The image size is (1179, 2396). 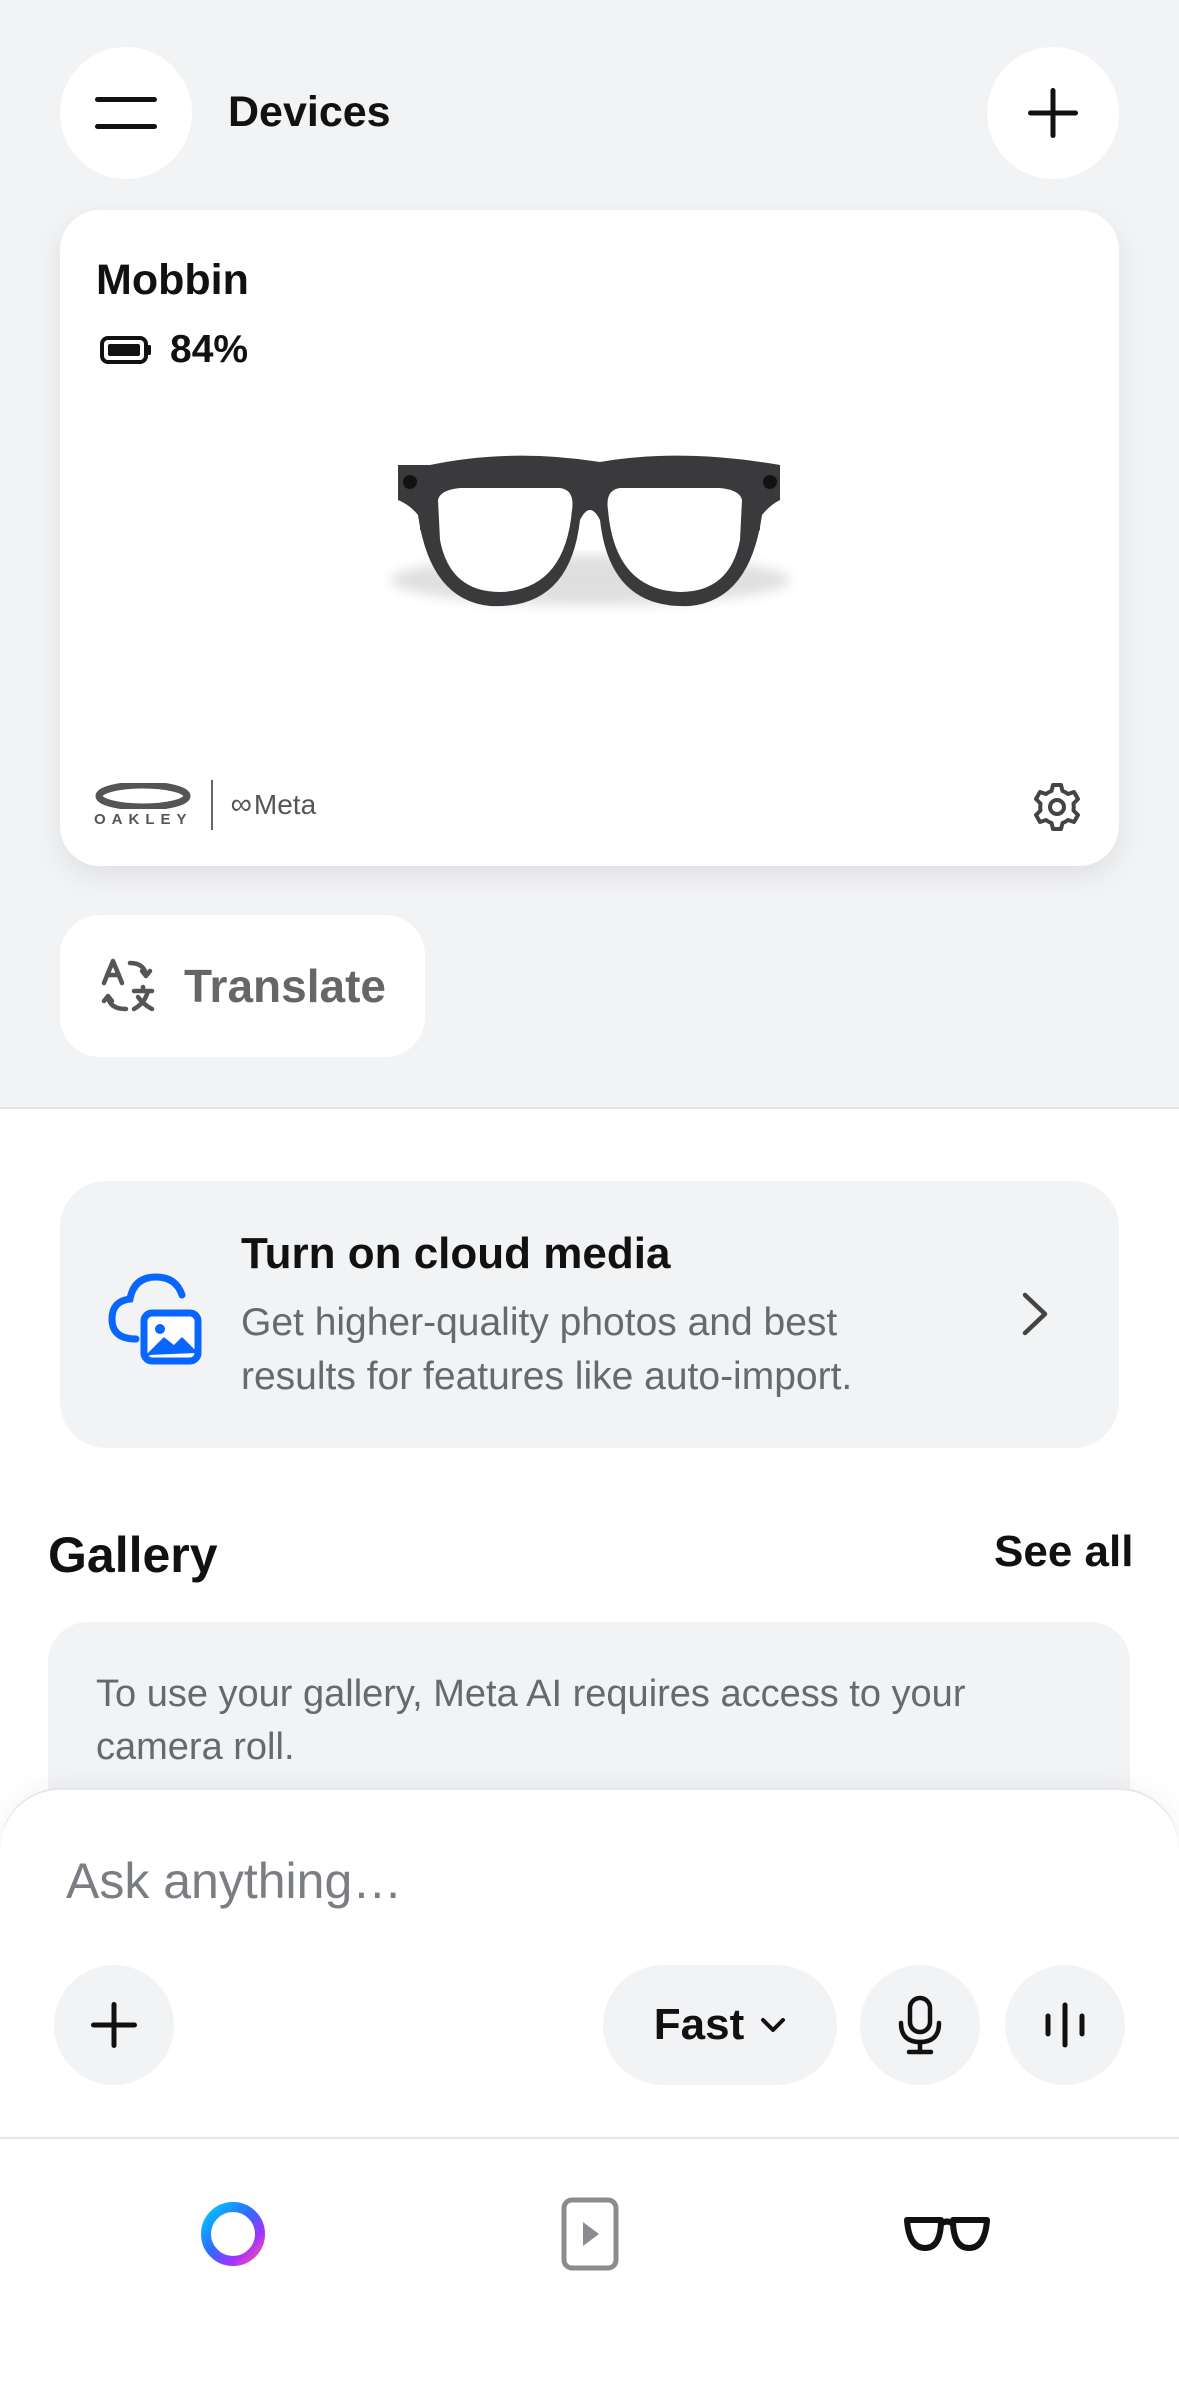 I want to click on glasses-icon, so click(x=947, y=2234).